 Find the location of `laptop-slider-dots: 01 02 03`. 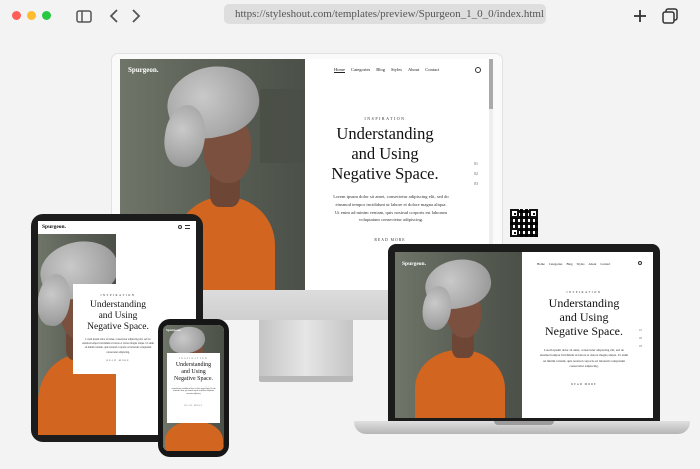

laptop-slider-dots: 01 02 03 is located at coordinates (640, 338).